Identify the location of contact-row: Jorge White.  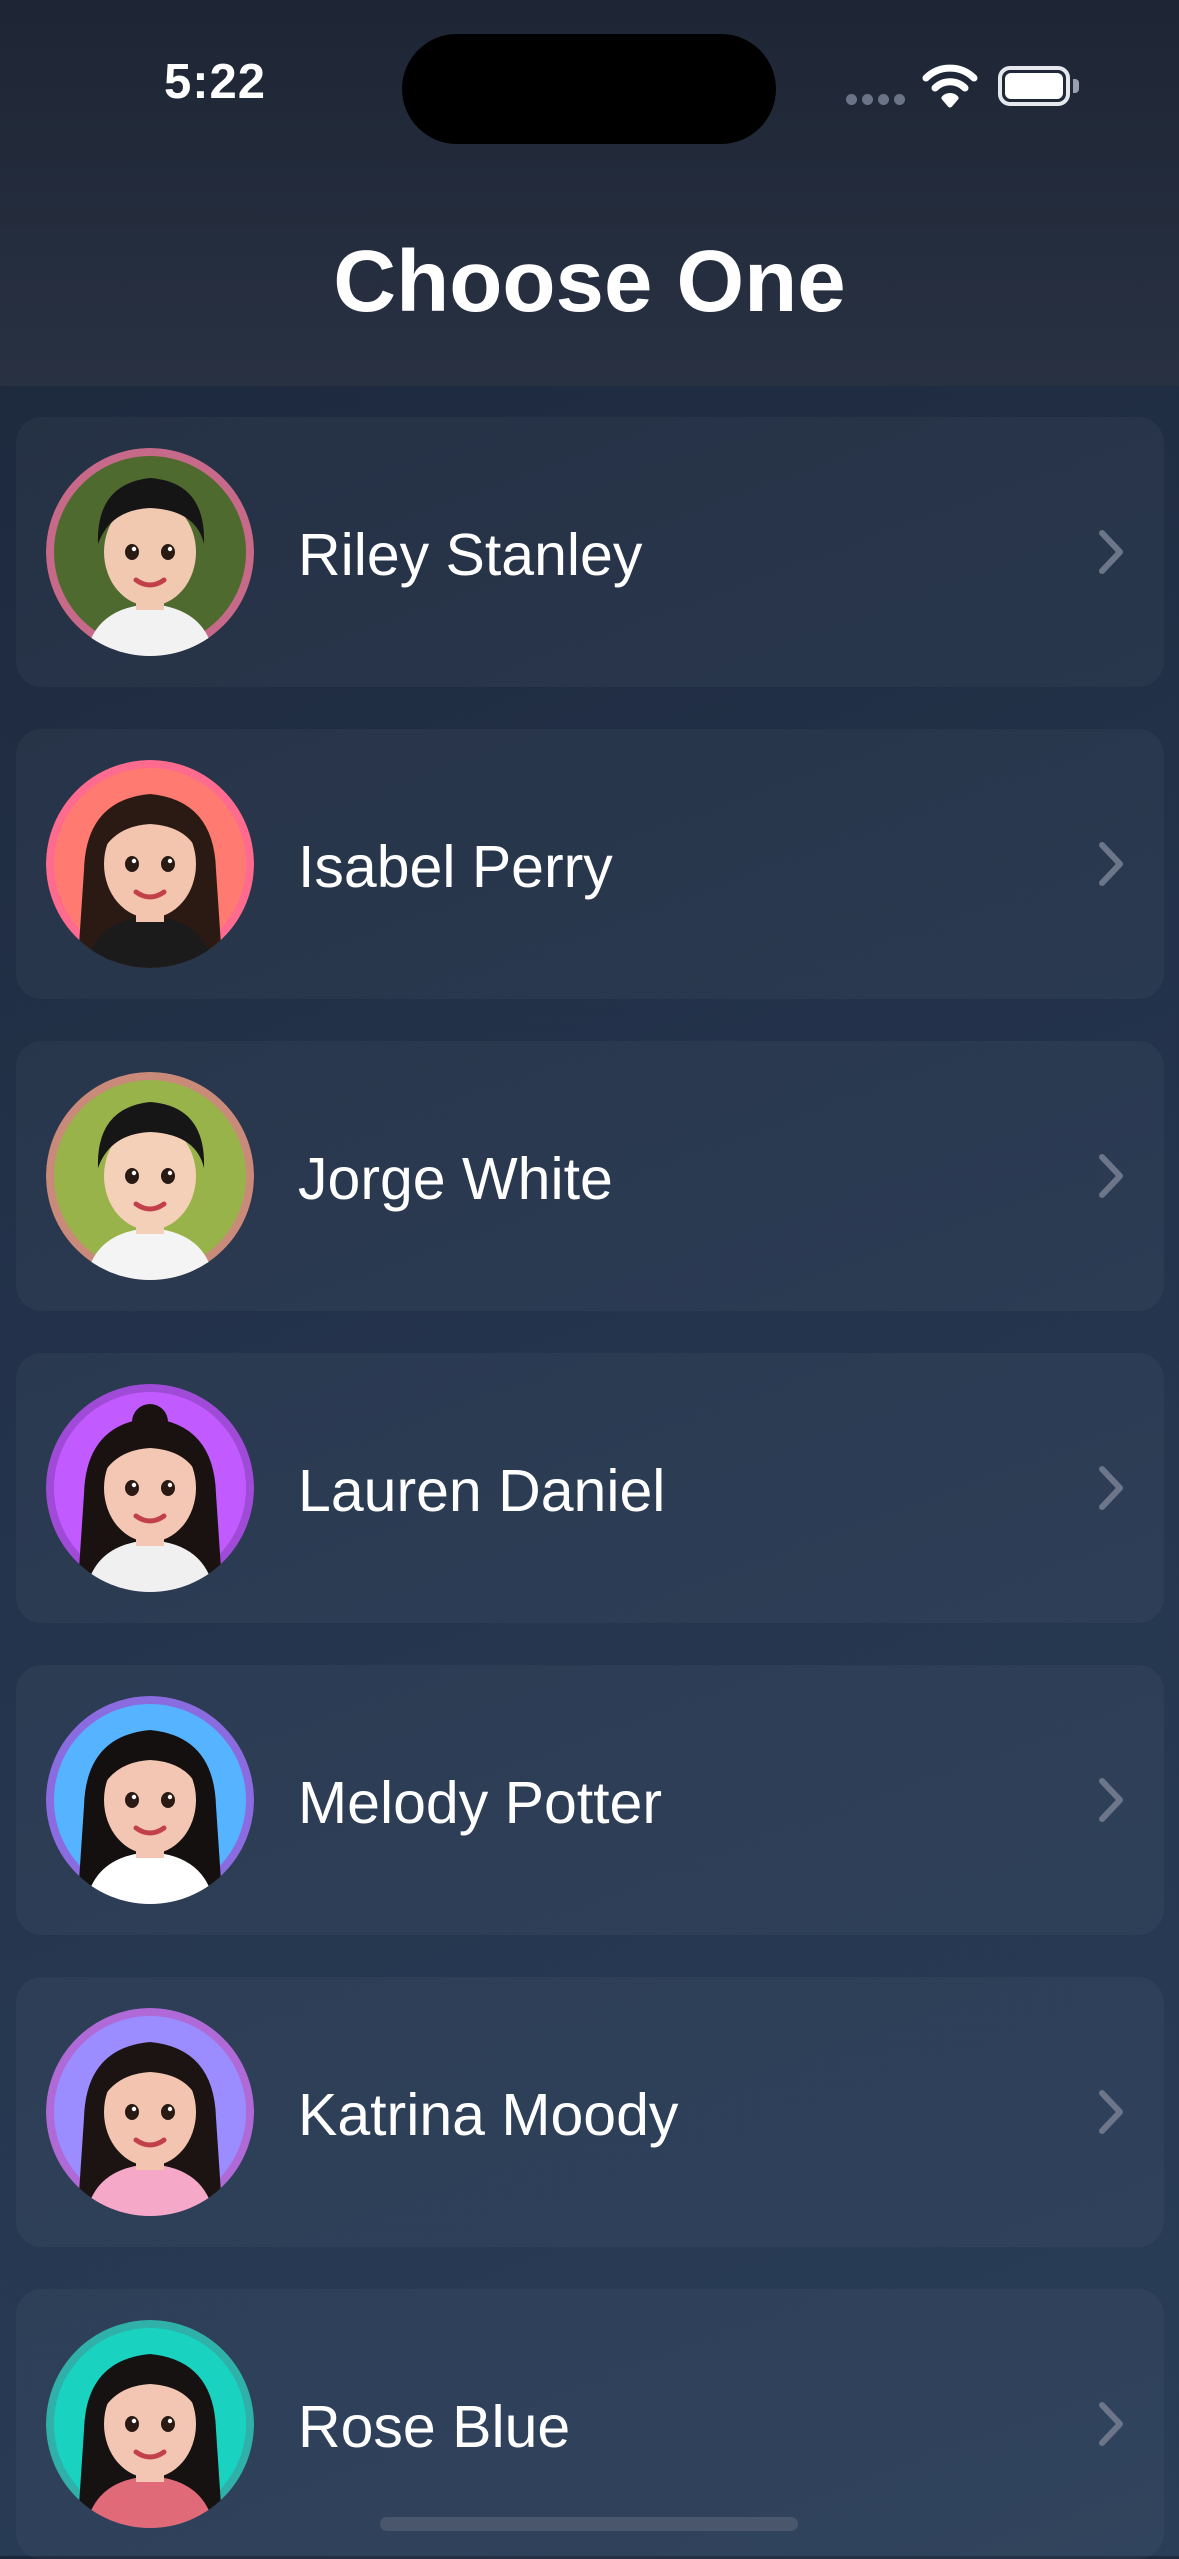
(590, 1176).